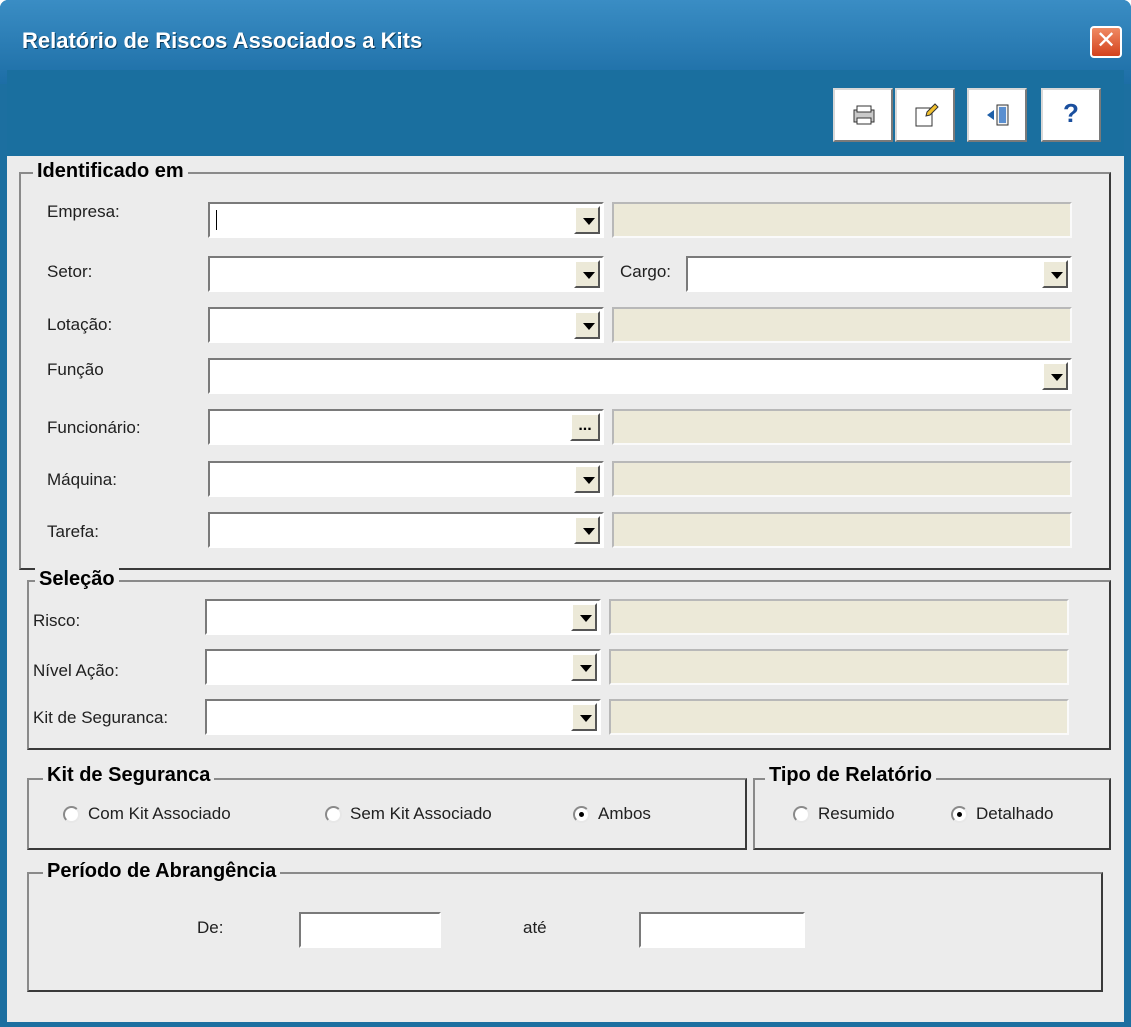 This screenshot has width=1131, height=1027. I want to click on radio-com-kit: Com Kit Associado, so click(147, 814).